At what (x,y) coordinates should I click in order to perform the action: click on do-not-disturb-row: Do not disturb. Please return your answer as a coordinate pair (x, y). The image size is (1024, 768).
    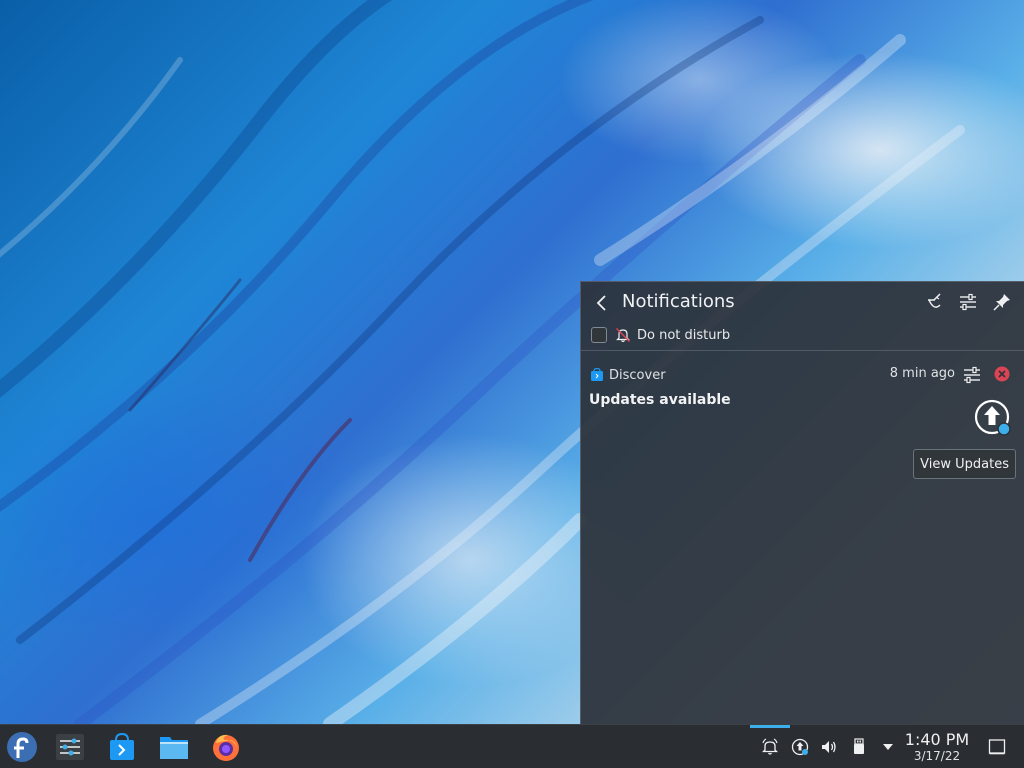
    Looking at the image, I should click on (660, 335).